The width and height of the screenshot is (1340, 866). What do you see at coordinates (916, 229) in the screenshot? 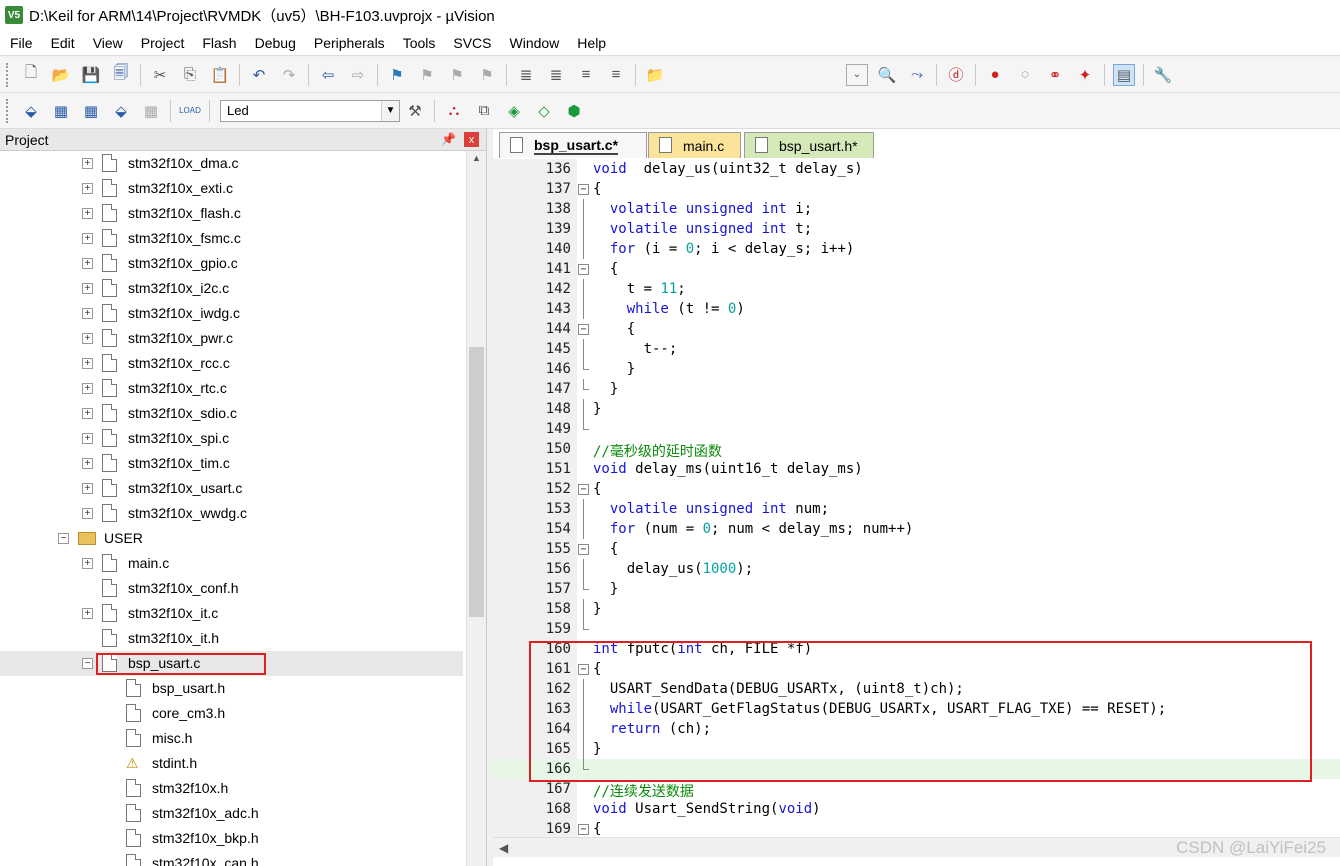
I see `code-line: 139 volatile unsigned int t;` at bounding box center [916, 229].